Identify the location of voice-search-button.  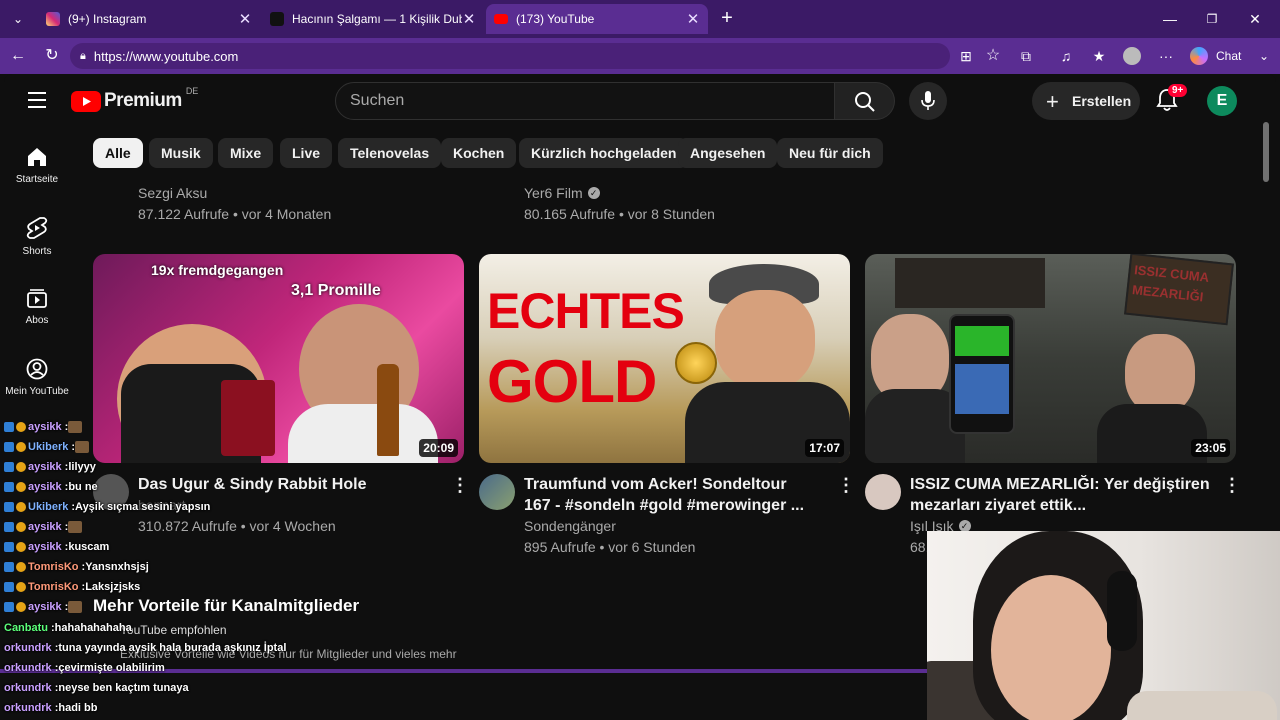
(928, 101).